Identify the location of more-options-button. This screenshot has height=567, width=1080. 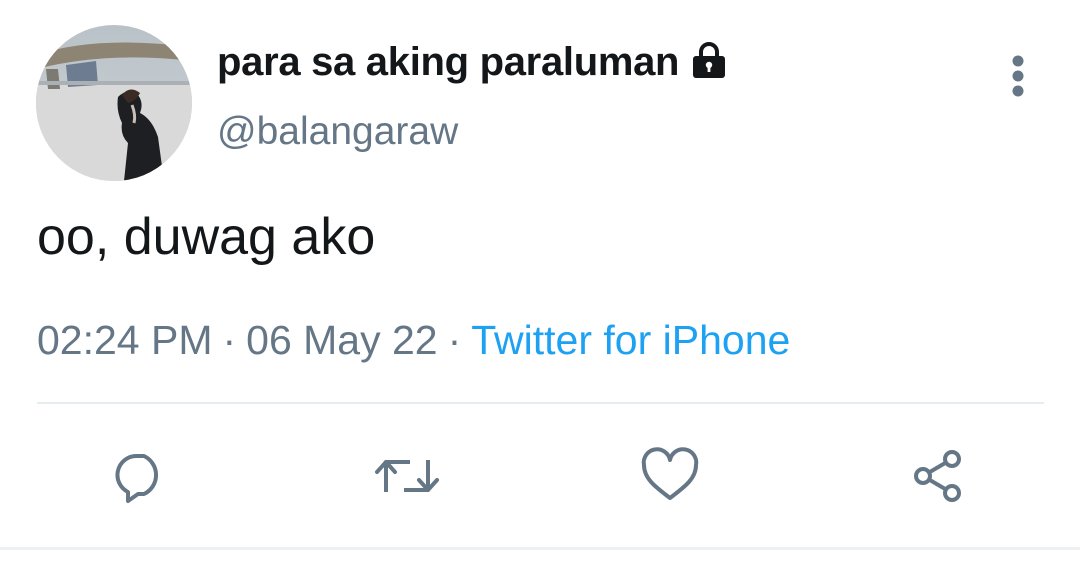
(1018, 76).